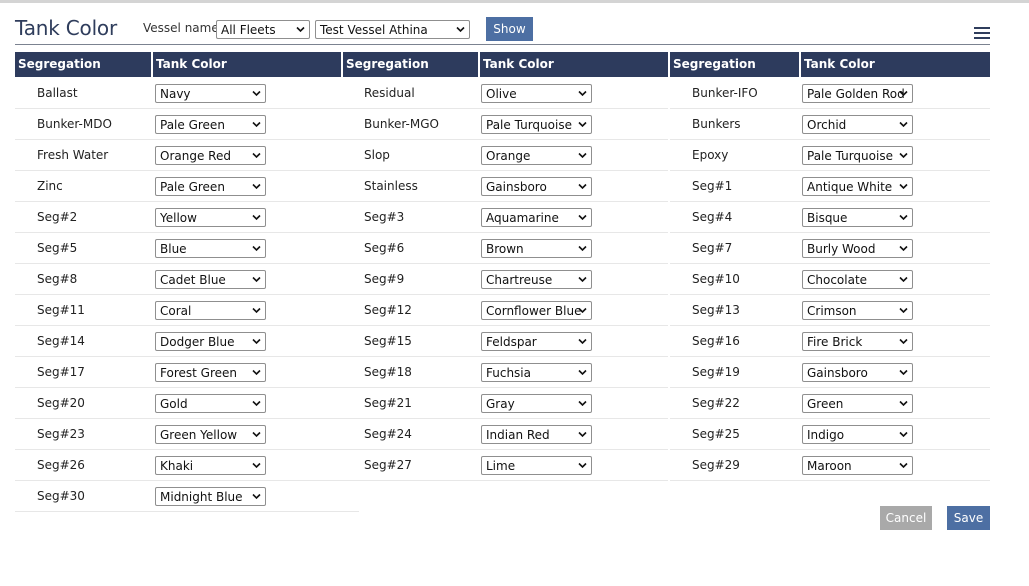 Image resolution: width=1029 pixels, height=586 pixels. What do you see at coordinates (210, 248) in the screenshot?
I see `tank-color-select: Blue` at bounding box center [210, 248].